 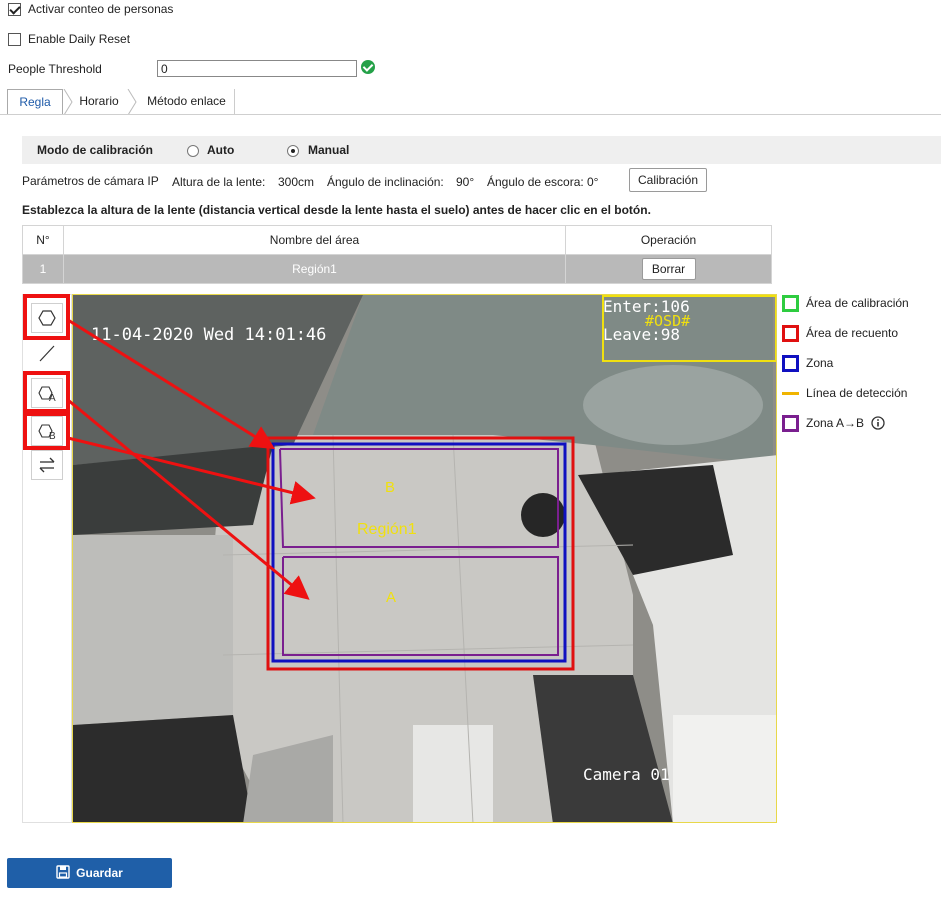 I want to click on tab-metodo-enlace: Método enlace, so click(x=187, y=102).